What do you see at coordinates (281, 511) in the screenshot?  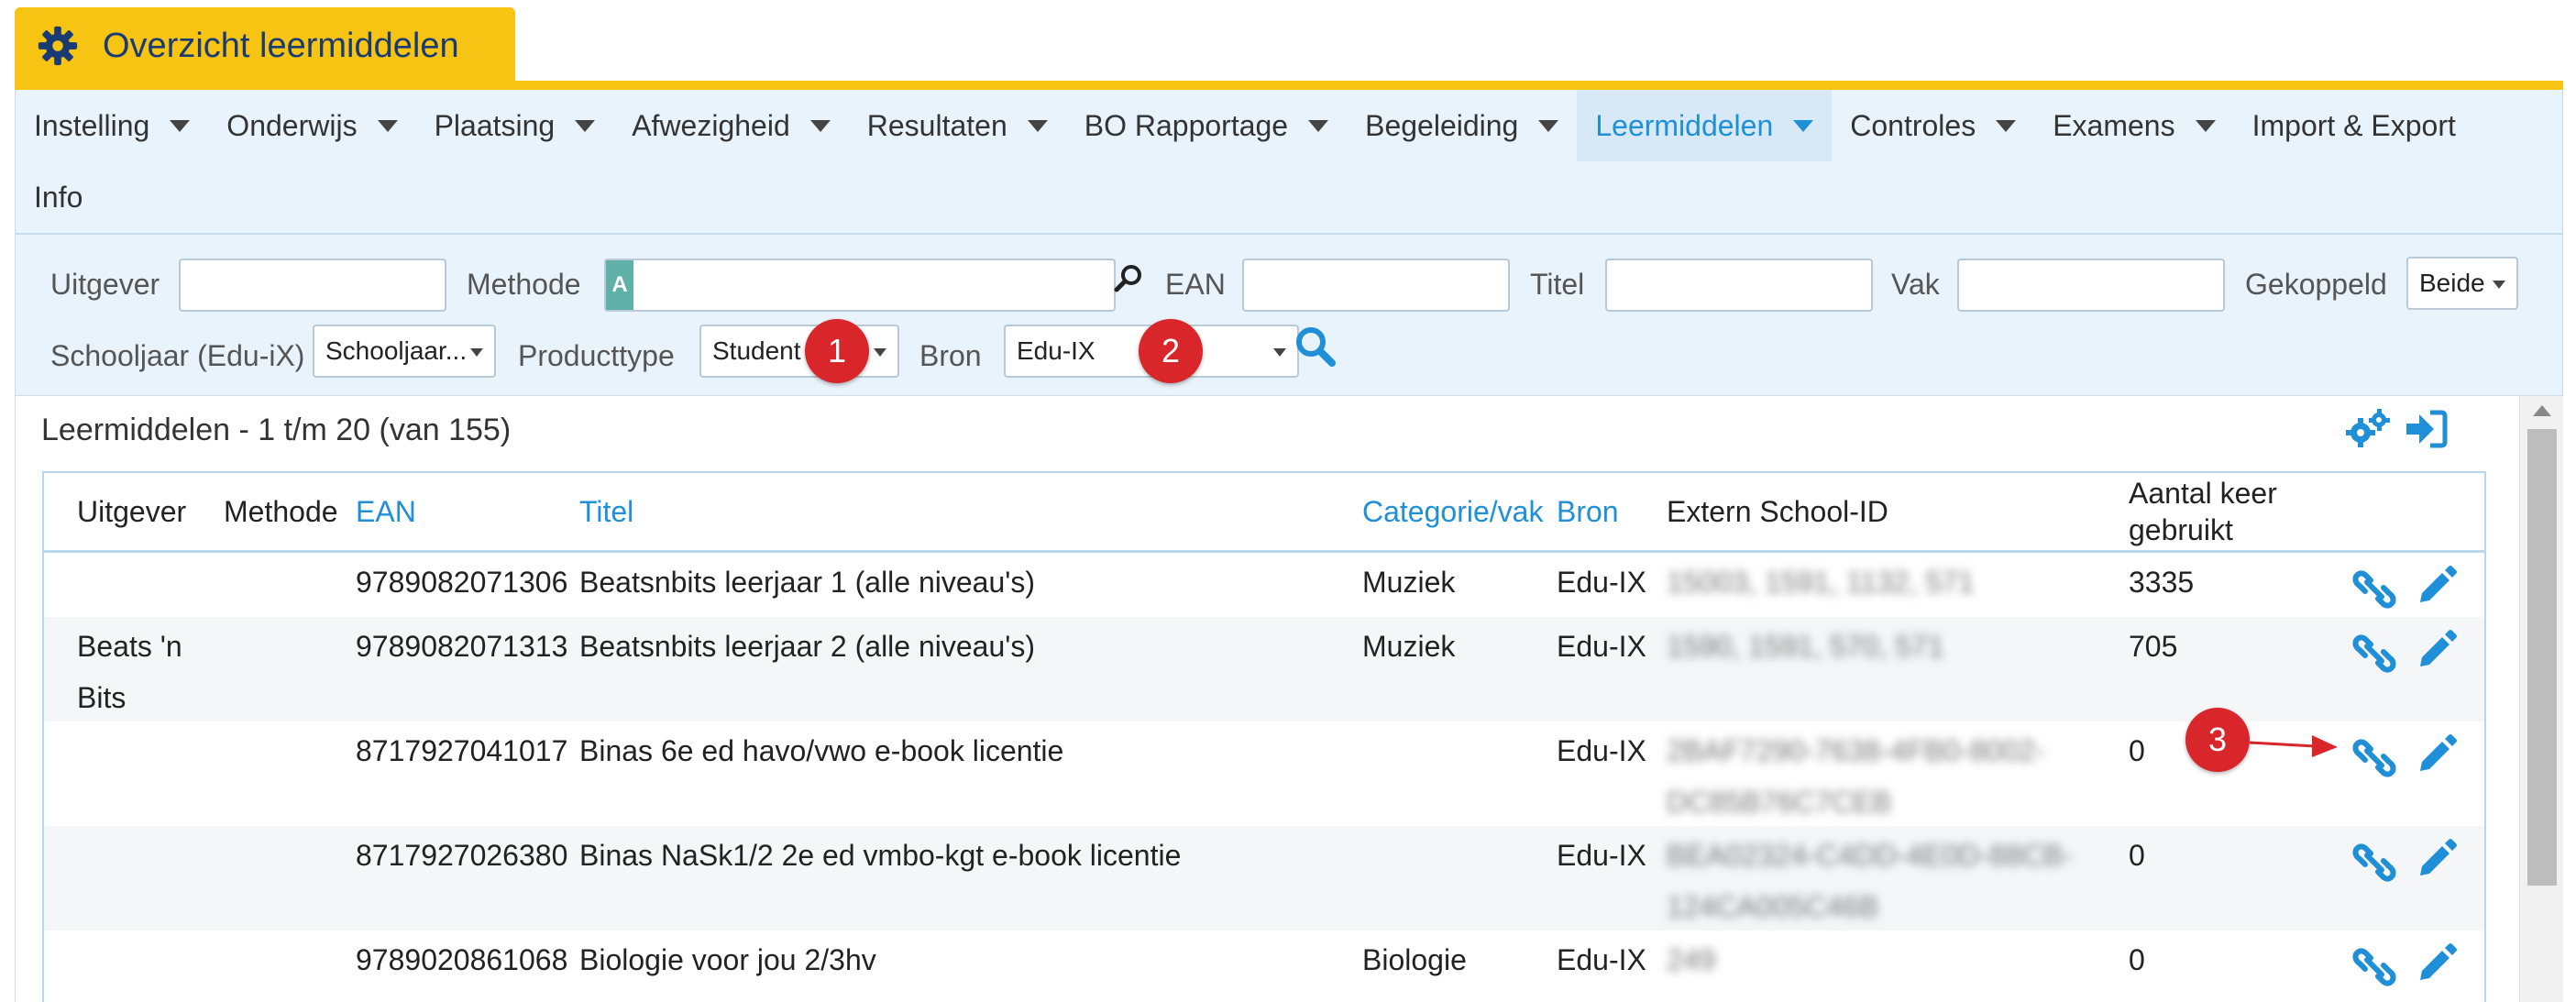 I see `column-header-methode: Methode` at bounding box center [281, 511].